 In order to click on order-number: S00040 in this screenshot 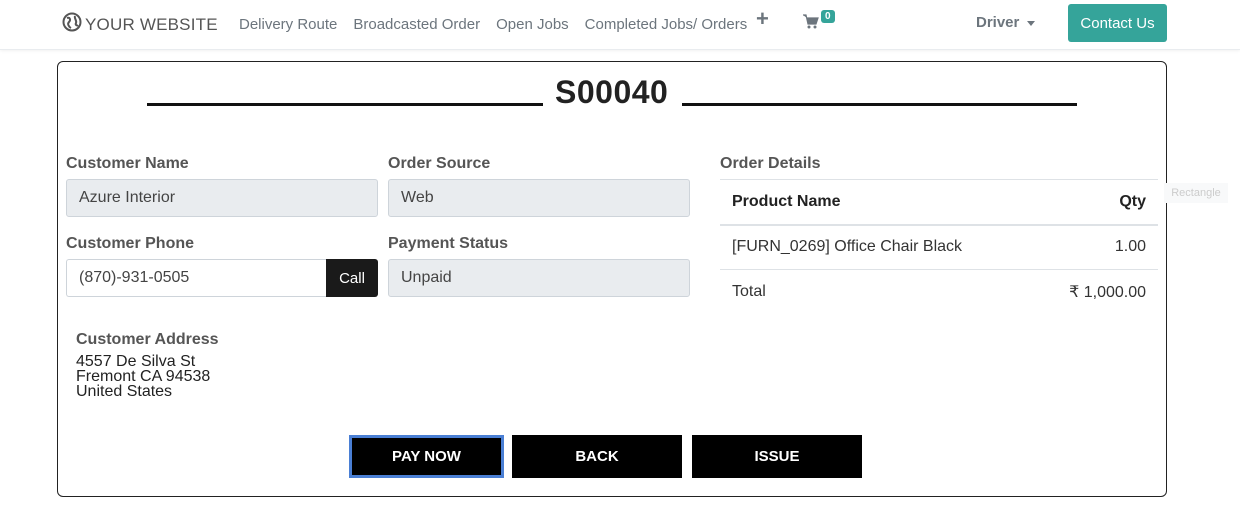, I will do `click(612, 92)`.